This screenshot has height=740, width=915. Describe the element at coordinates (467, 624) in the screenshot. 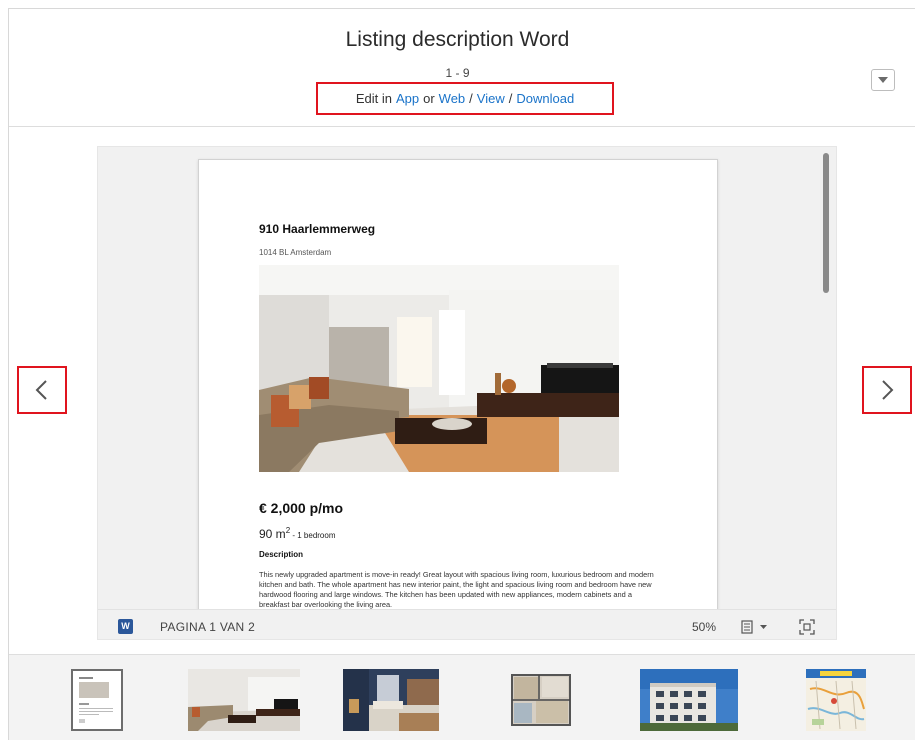

I see `viewer-statusbar: W PAGINA 1 VAN 2 50%` at that location.